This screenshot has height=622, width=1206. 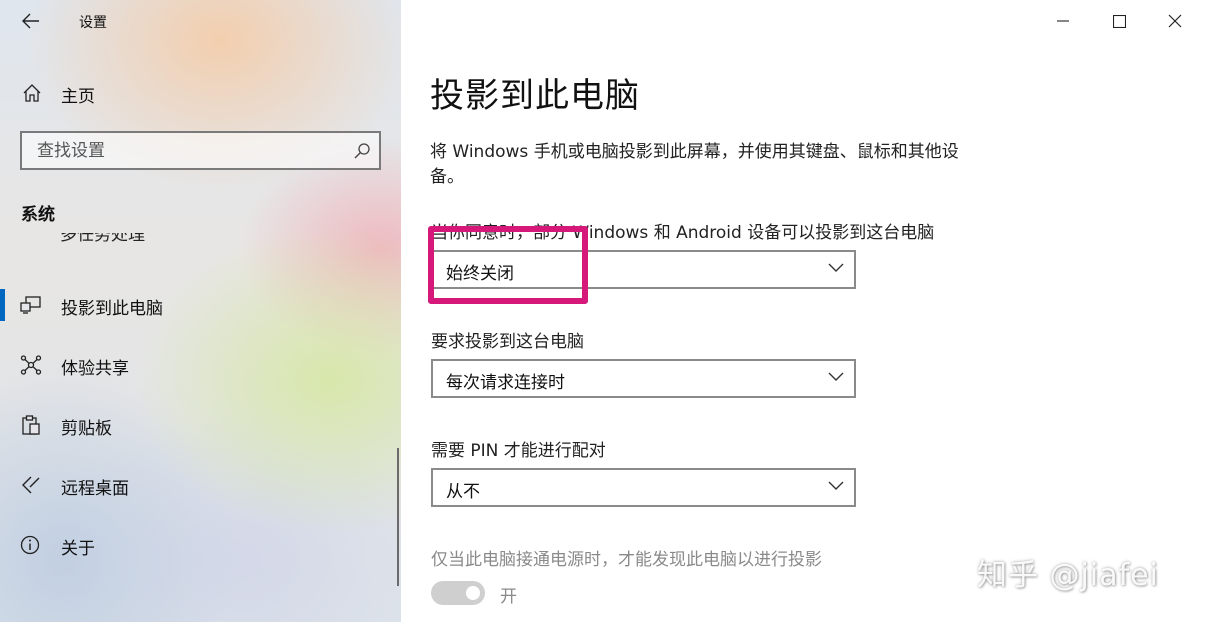 I want to click on maximize-button, so click(x=1119, y=21).